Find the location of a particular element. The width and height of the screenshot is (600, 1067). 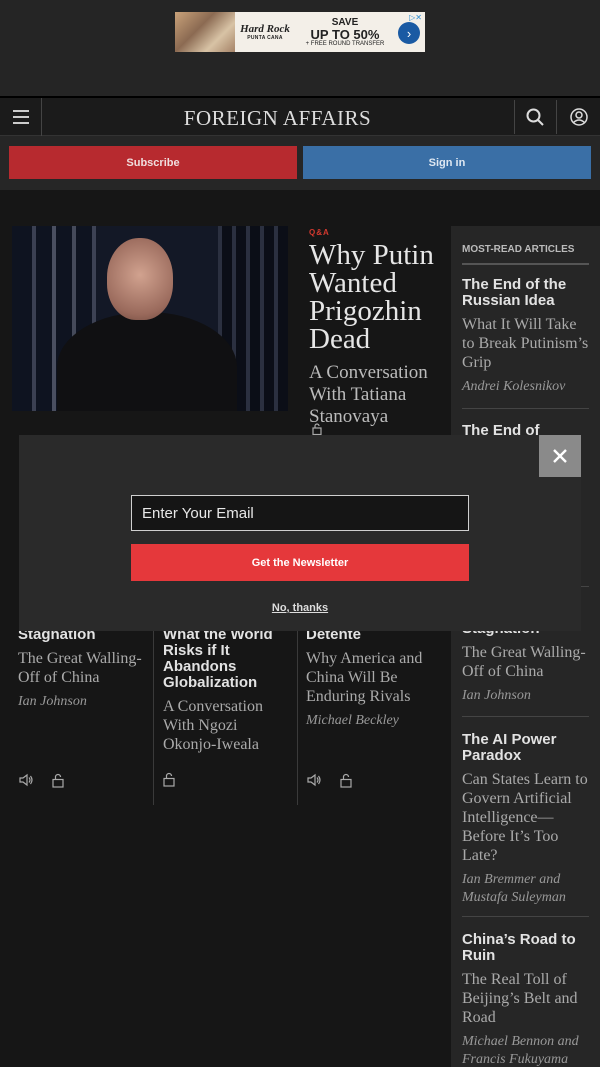

sidebar-article-title: The AI Power Paradox is located at coordinates (525, 748).